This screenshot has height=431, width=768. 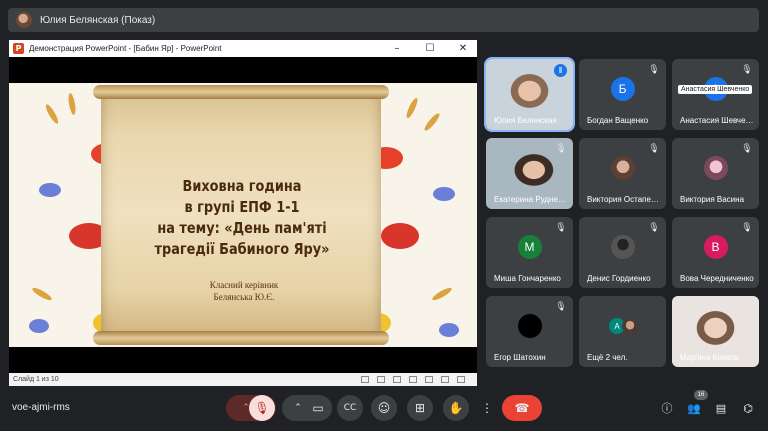 What do you see at coordinates (710, 357) in the screenshot?
I see `participant-name: Мар'яна Коваль` at bounding box center [710, 357].